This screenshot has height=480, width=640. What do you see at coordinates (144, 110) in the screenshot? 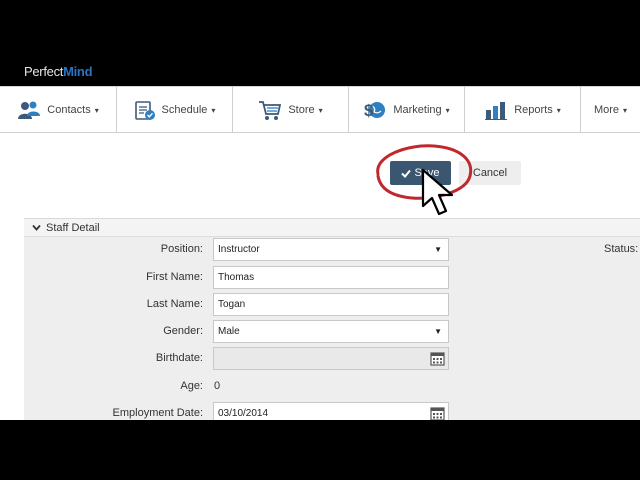
I see `schedule-icon` at bounding box center [144, 110].